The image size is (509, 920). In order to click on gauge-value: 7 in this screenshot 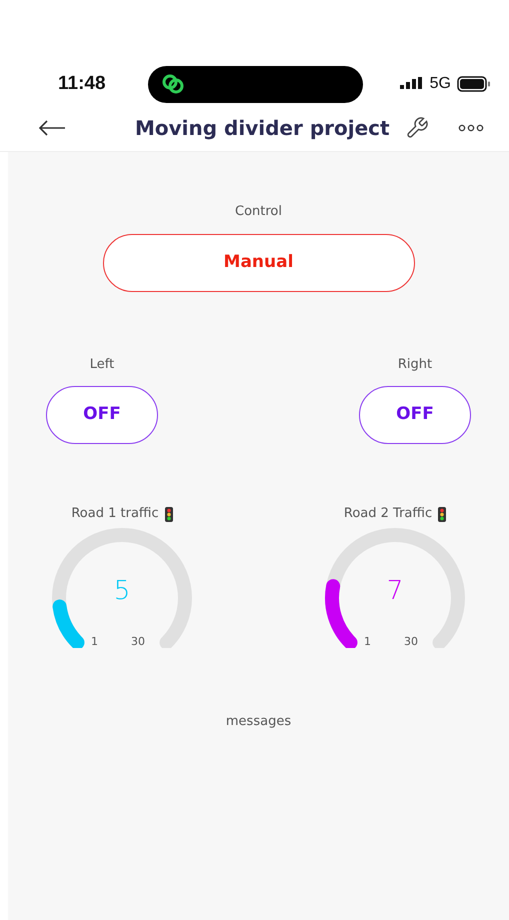, I will do `click(395, 591)`.